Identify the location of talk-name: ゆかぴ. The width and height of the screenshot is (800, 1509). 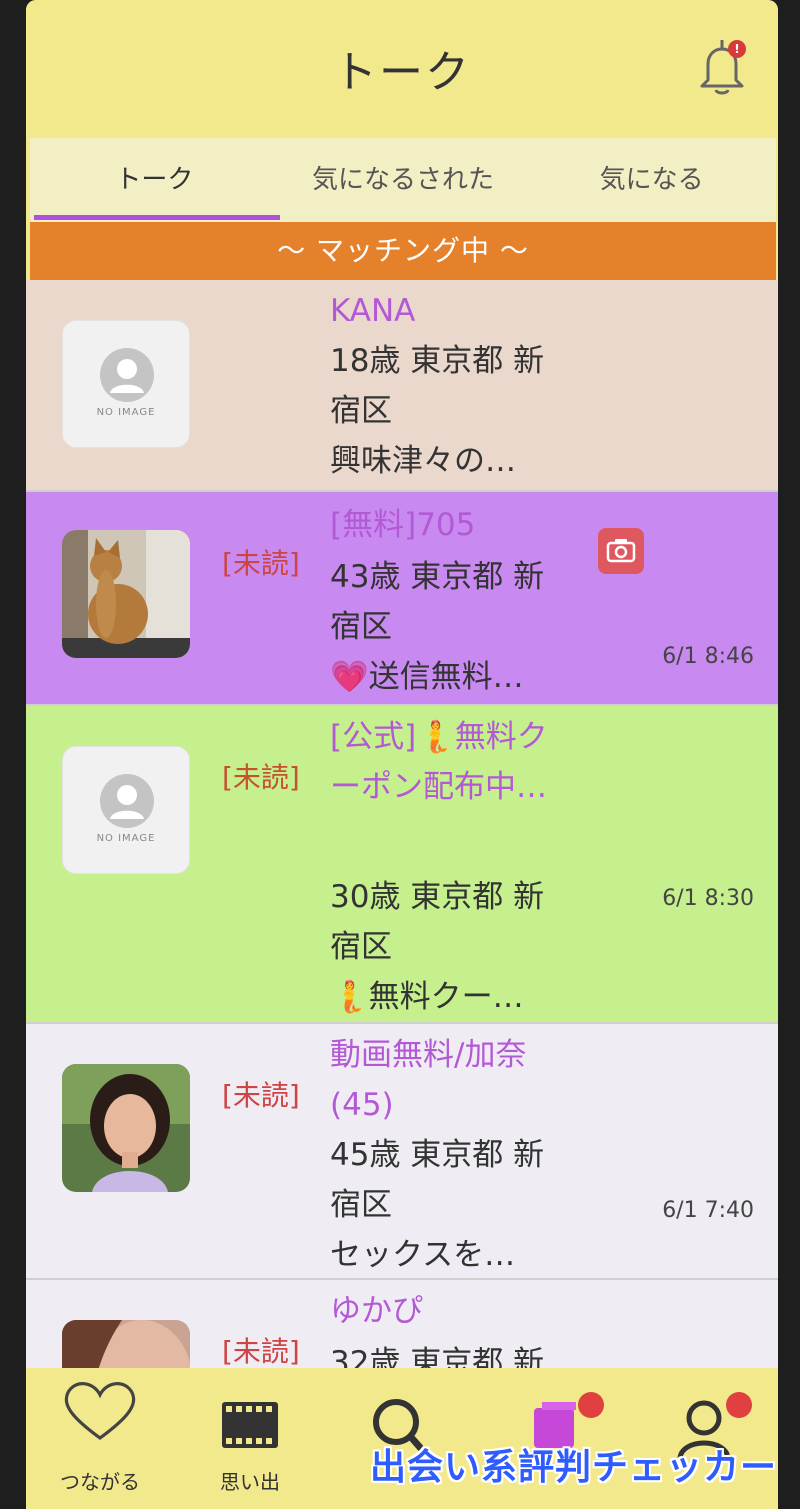
(376, 1311).